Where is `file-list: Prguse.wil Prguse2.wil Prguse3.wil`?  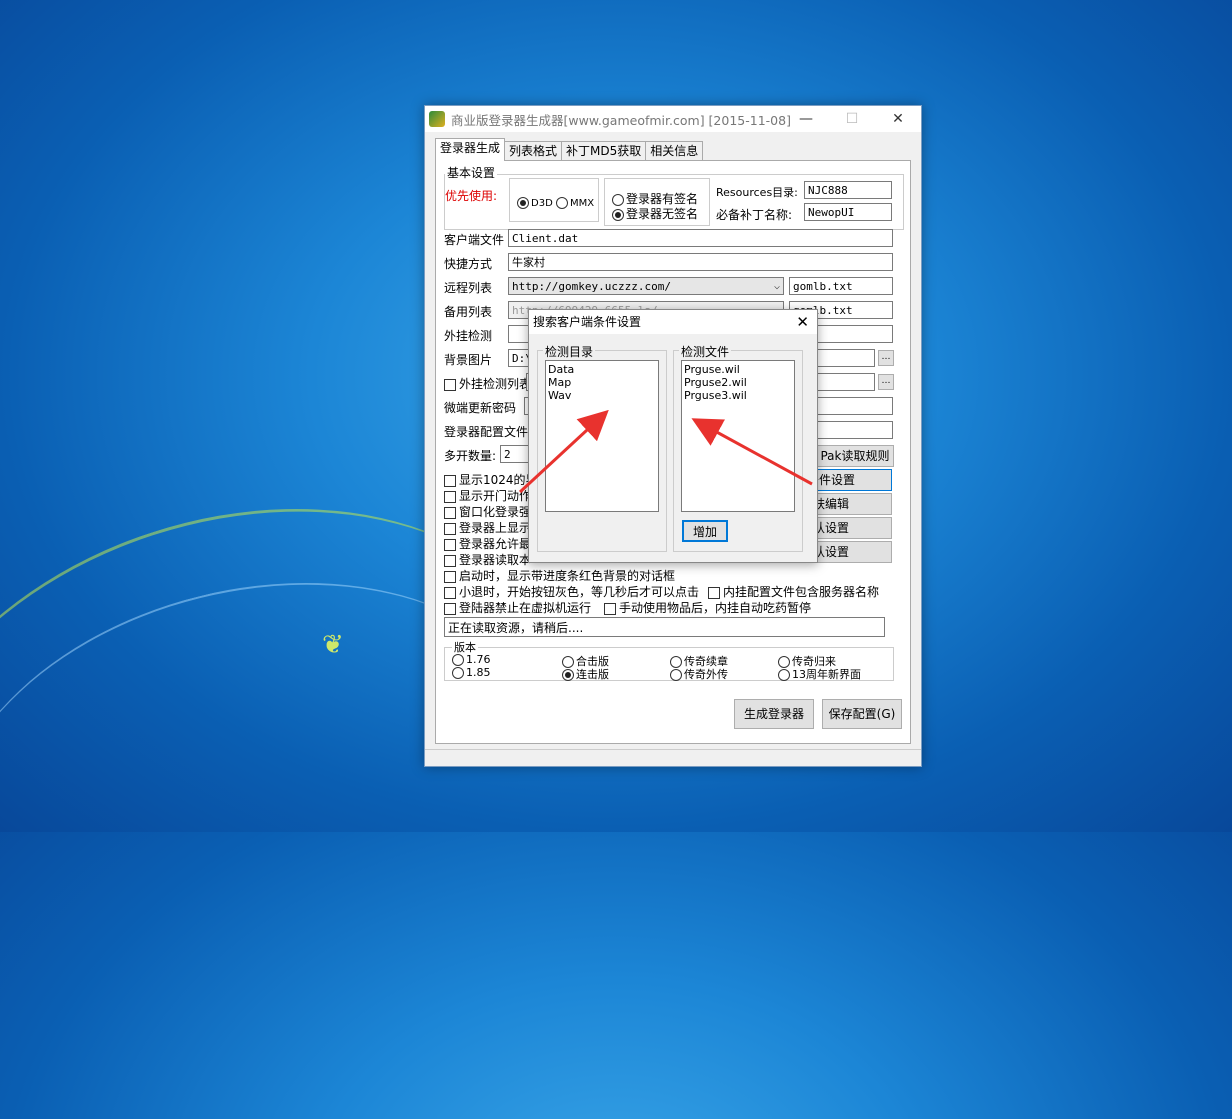 file-list: Prguse.wil Prguse2.wil Prguse3.wil is located at coordinates (738, 436).